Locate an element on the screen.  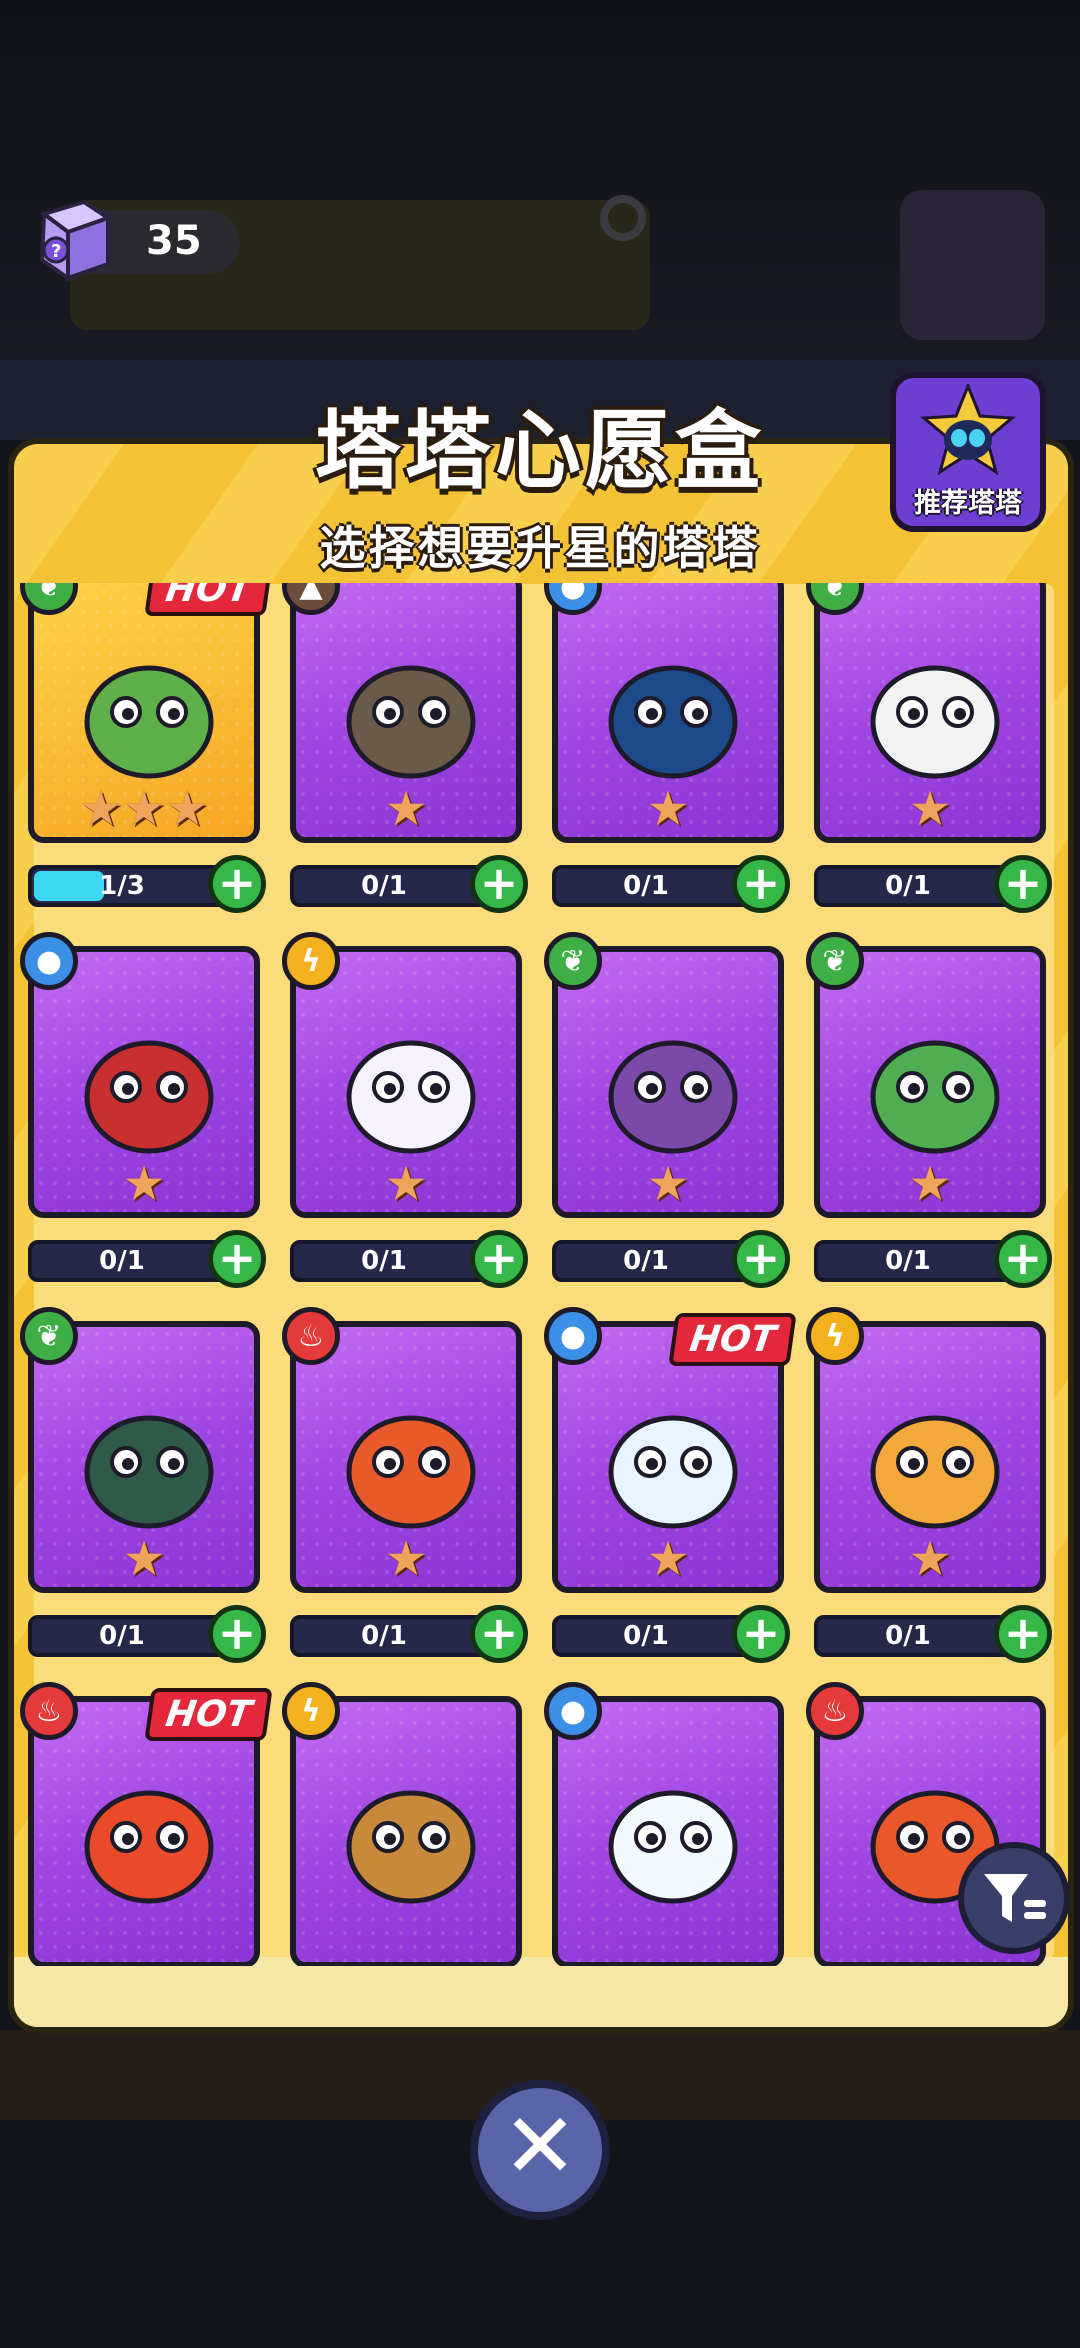
creature-card: ϟ is located at coordinates (402, 1824).